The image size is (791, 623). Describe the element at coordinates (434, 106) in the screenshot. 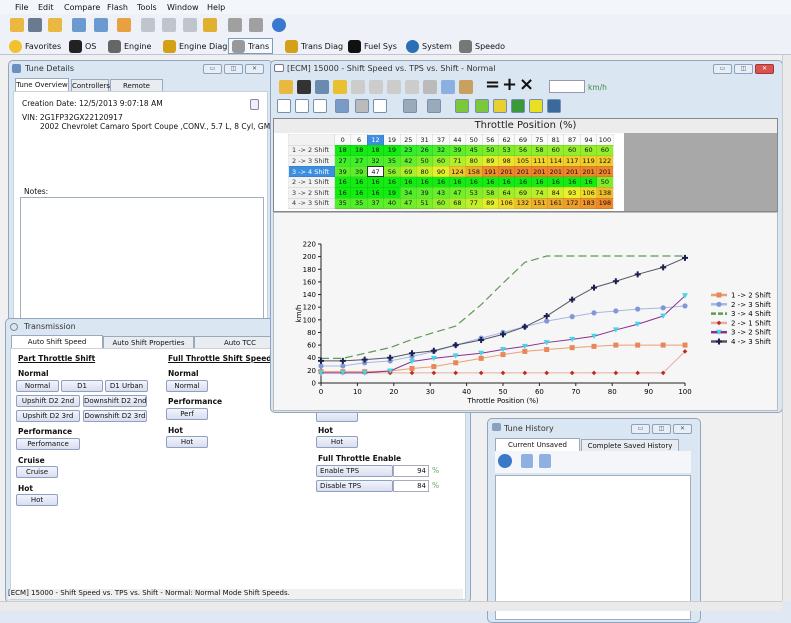

I see `increase-decimals-icon` at that location.